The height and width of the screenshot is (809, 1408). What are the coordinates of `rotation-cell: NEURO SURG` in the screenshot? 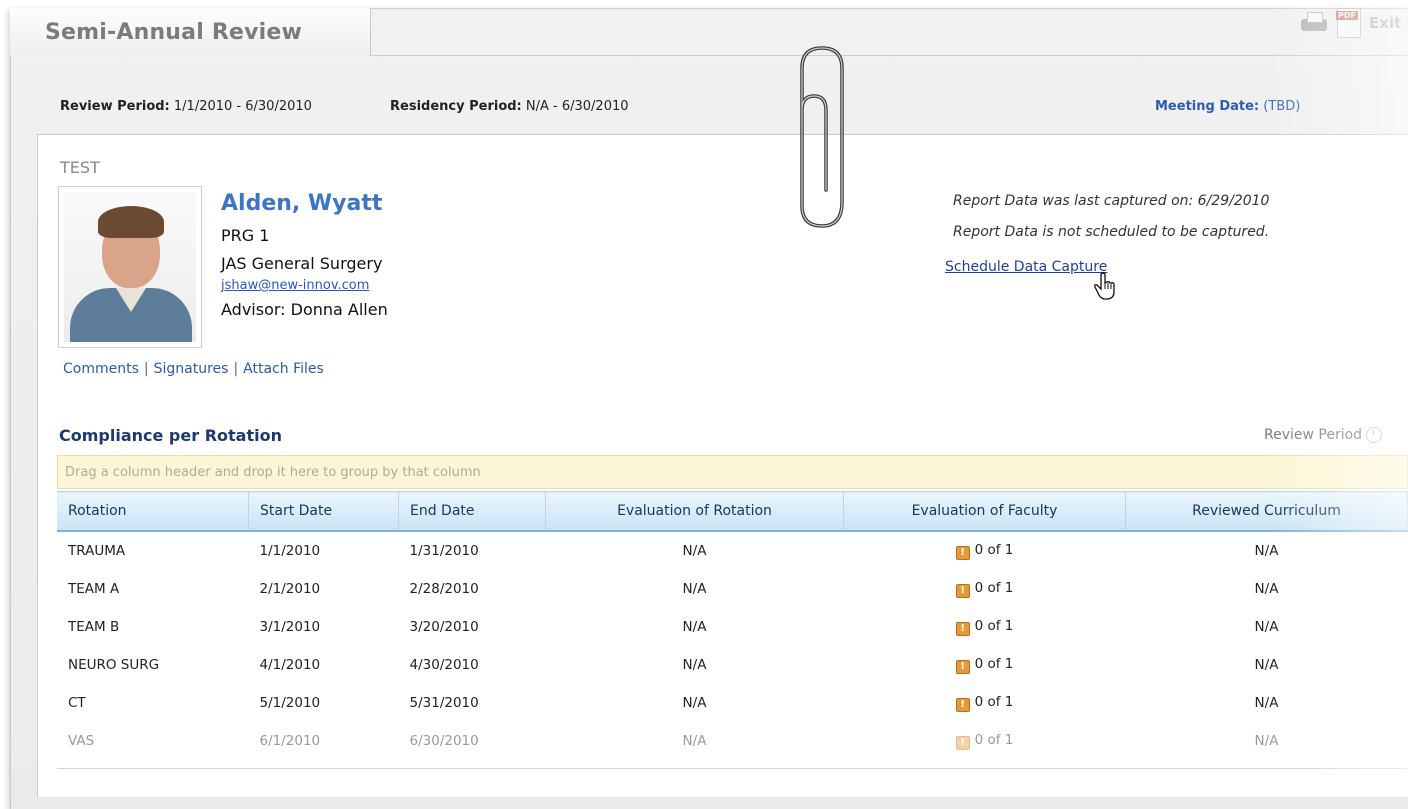 It's located at (114, 665).